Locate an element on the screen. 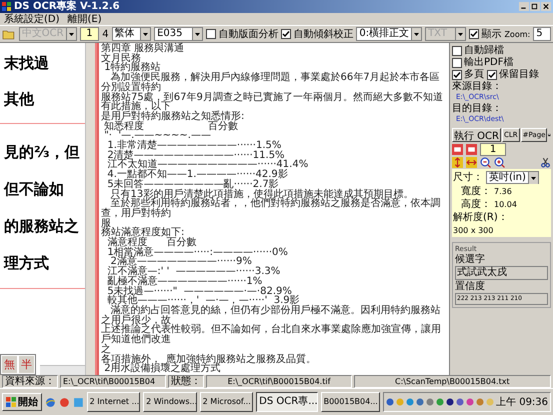 The height and width of the screenshot is (415, 553). ime-mode: 半 is located at coordinates (26, 364).